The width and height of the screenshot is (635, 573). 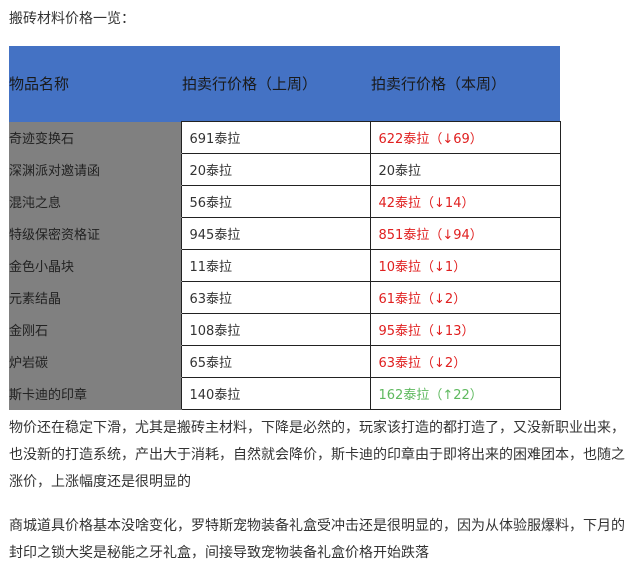 What do you see at coordinates (465, 329) in the screenshot?
I see `this-week-price-cell: 95泰拉（↓13）` at bounding box center [465, 329].